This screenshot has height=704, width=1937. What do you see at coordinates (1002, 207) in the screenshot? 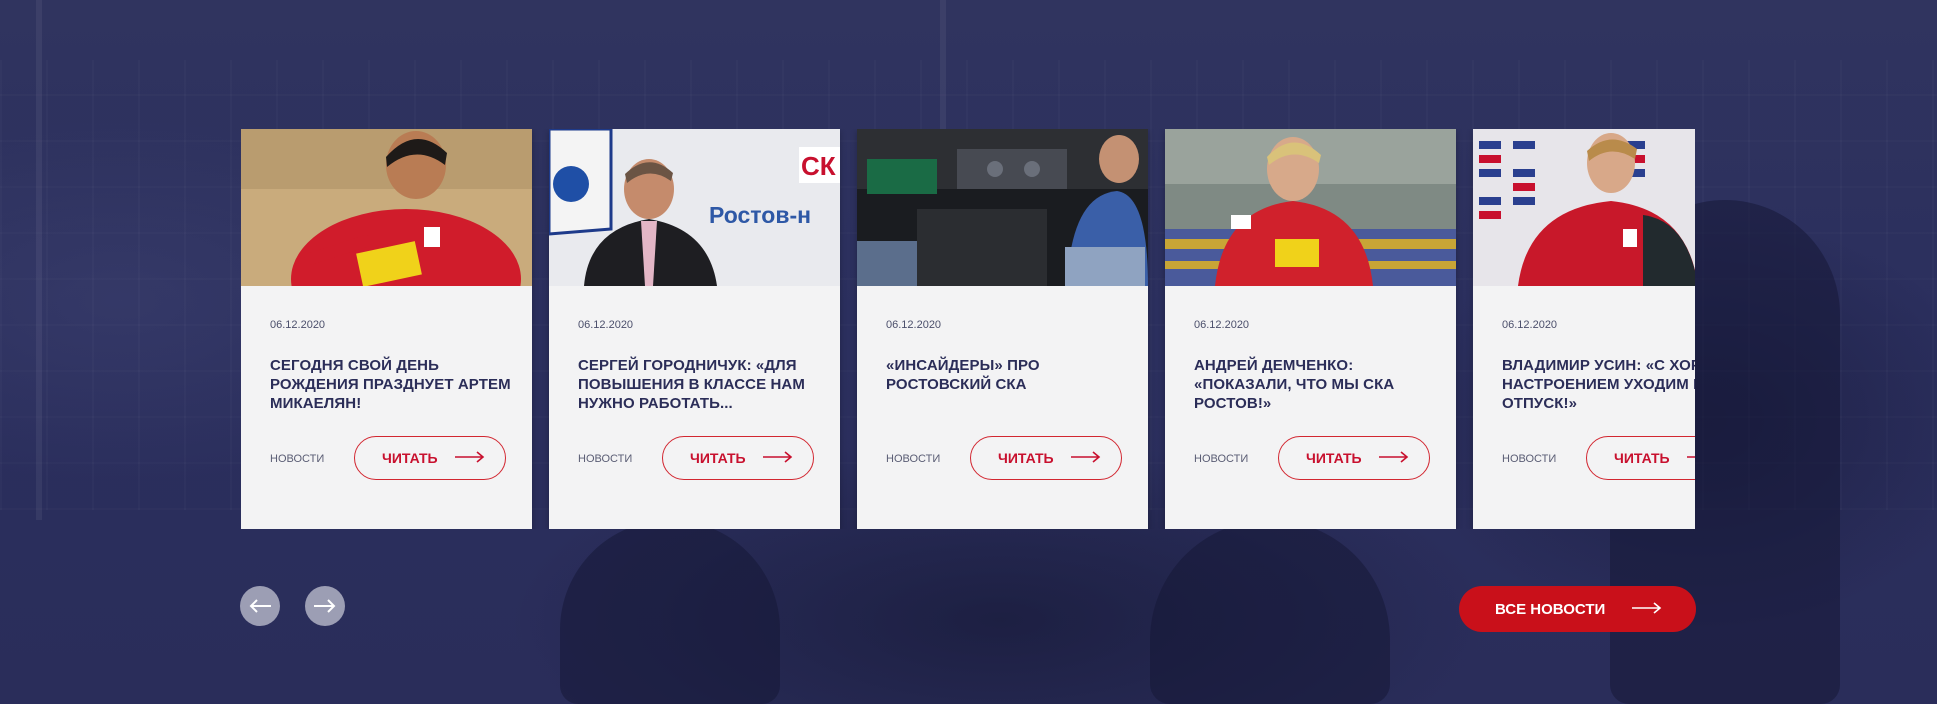
I see `news-image-studio` at bounding box center [1002, 207].